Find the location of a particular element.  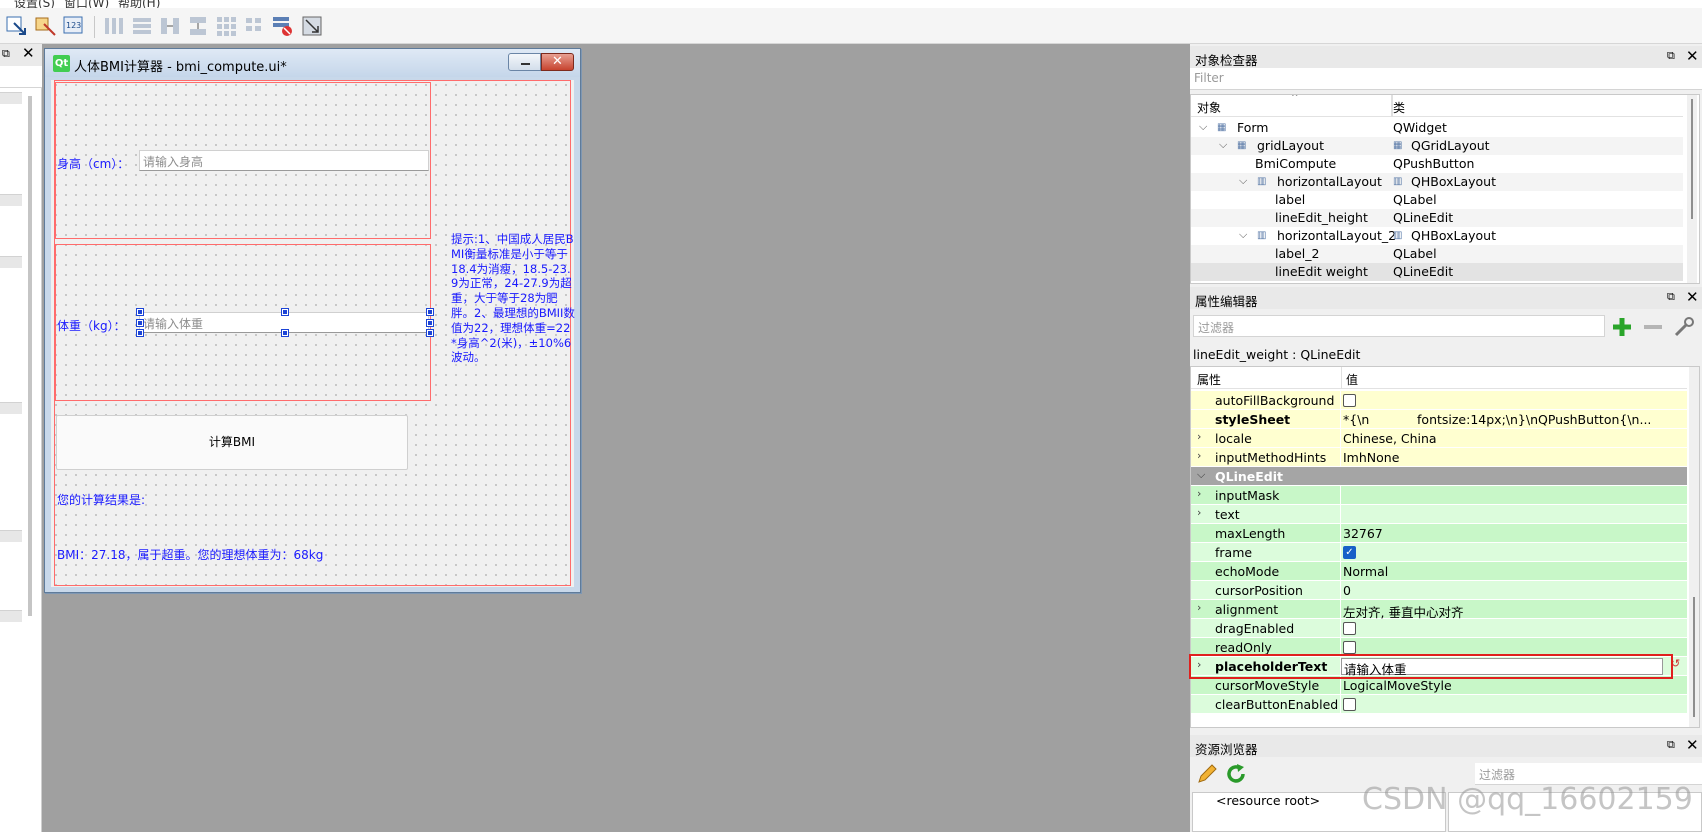

layout-splitter-v-icon is located at coordinates (198, 26).